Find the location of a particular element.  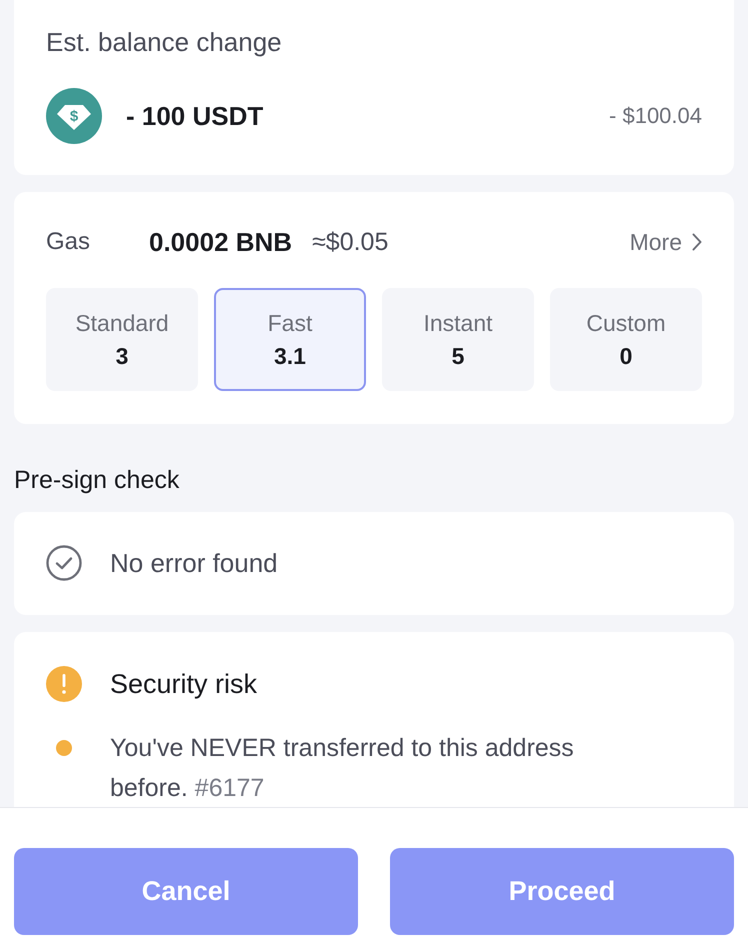

gas-amount: 0.0002 BNB is located at coordinates (220, 242).